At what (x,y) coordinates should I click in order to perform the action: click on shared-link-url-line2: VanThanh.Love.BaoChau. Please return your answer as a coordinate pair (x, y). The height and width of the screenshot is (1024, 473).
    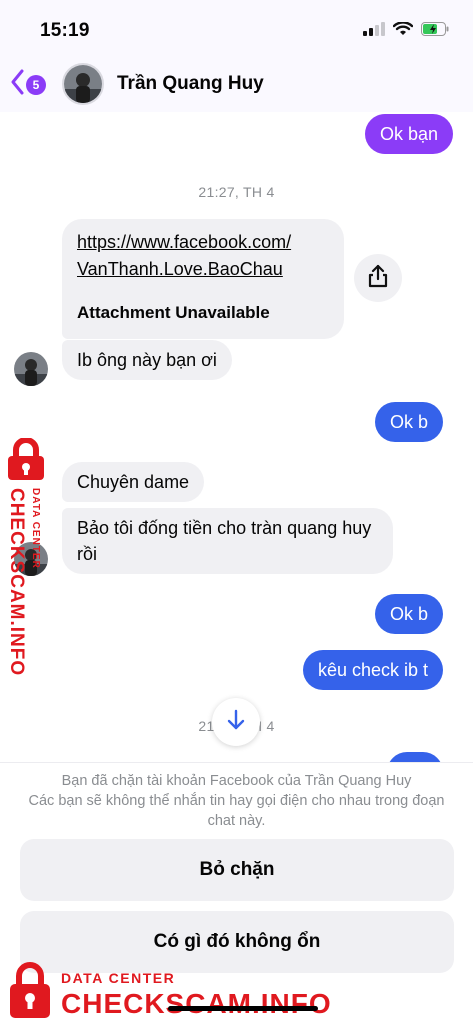
    Looking at the image, I should click on (180, 269).